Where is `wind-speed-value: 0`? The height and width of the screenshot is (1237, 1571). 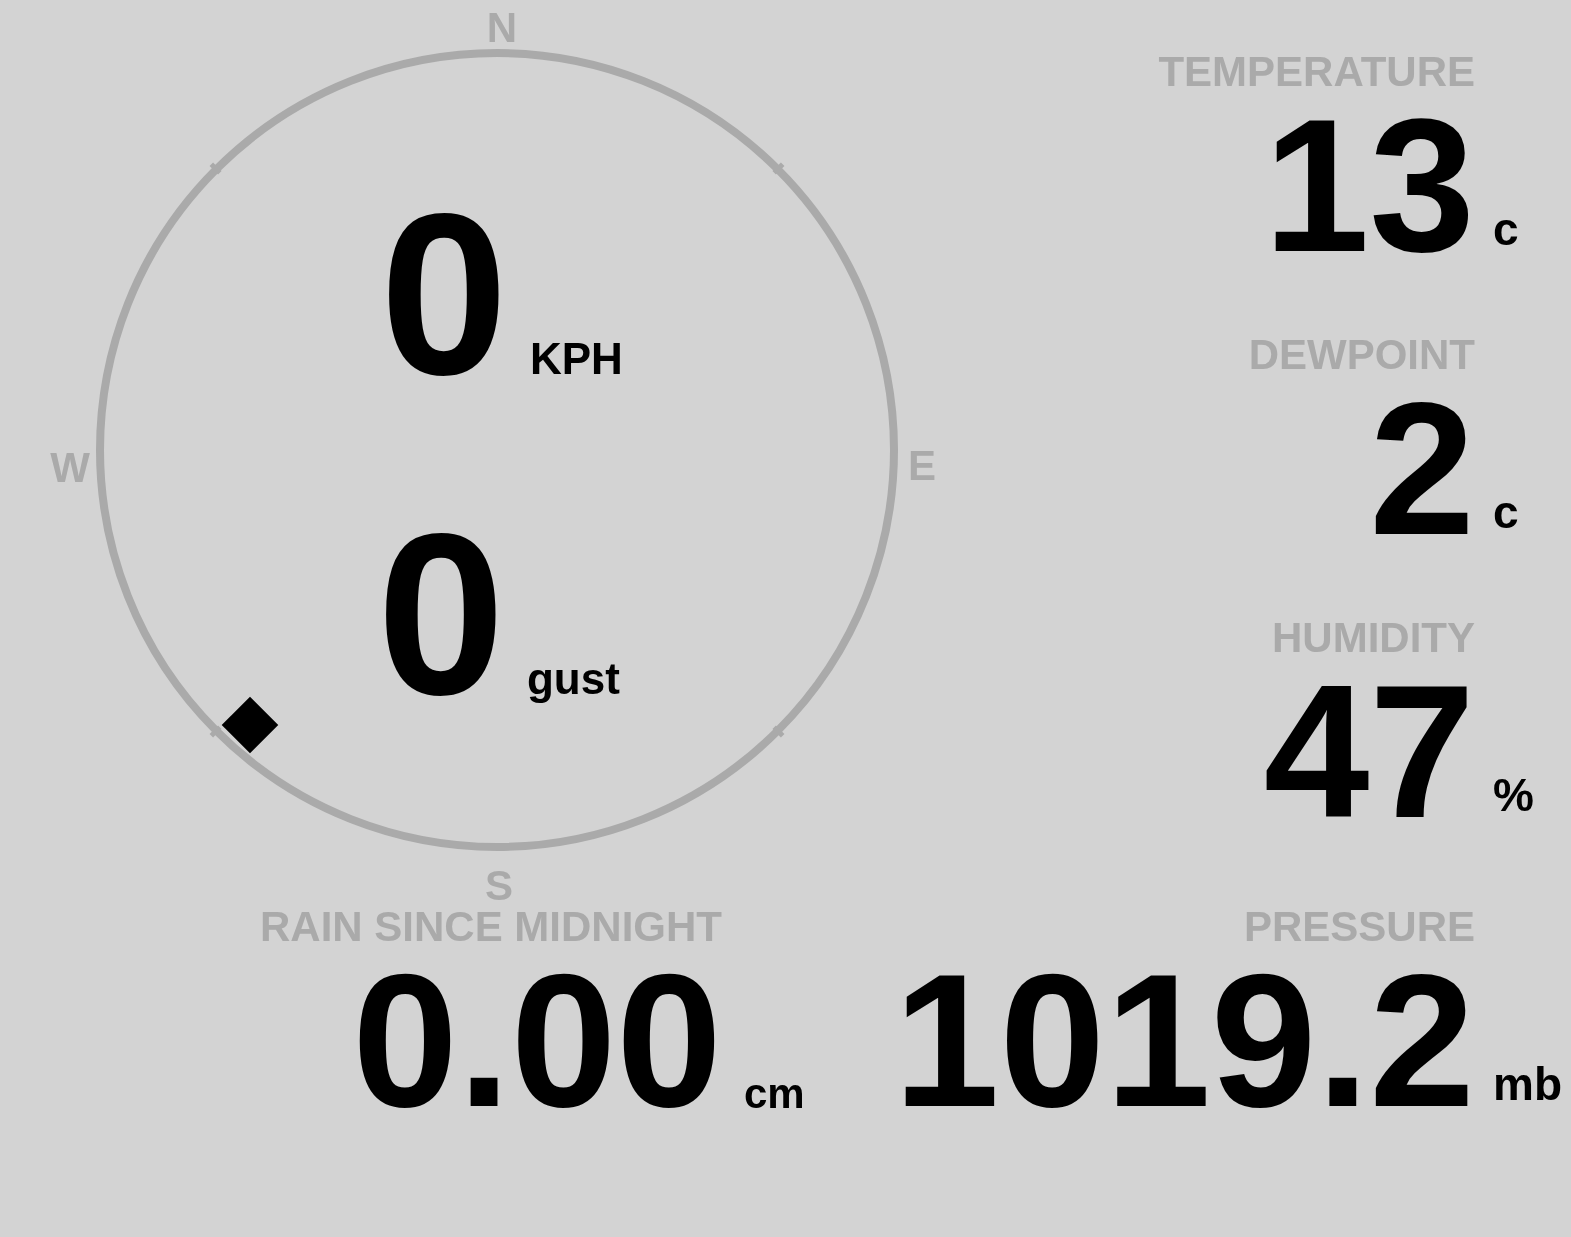
wind-speed-value: 0 is located at coordinates (444, 295).